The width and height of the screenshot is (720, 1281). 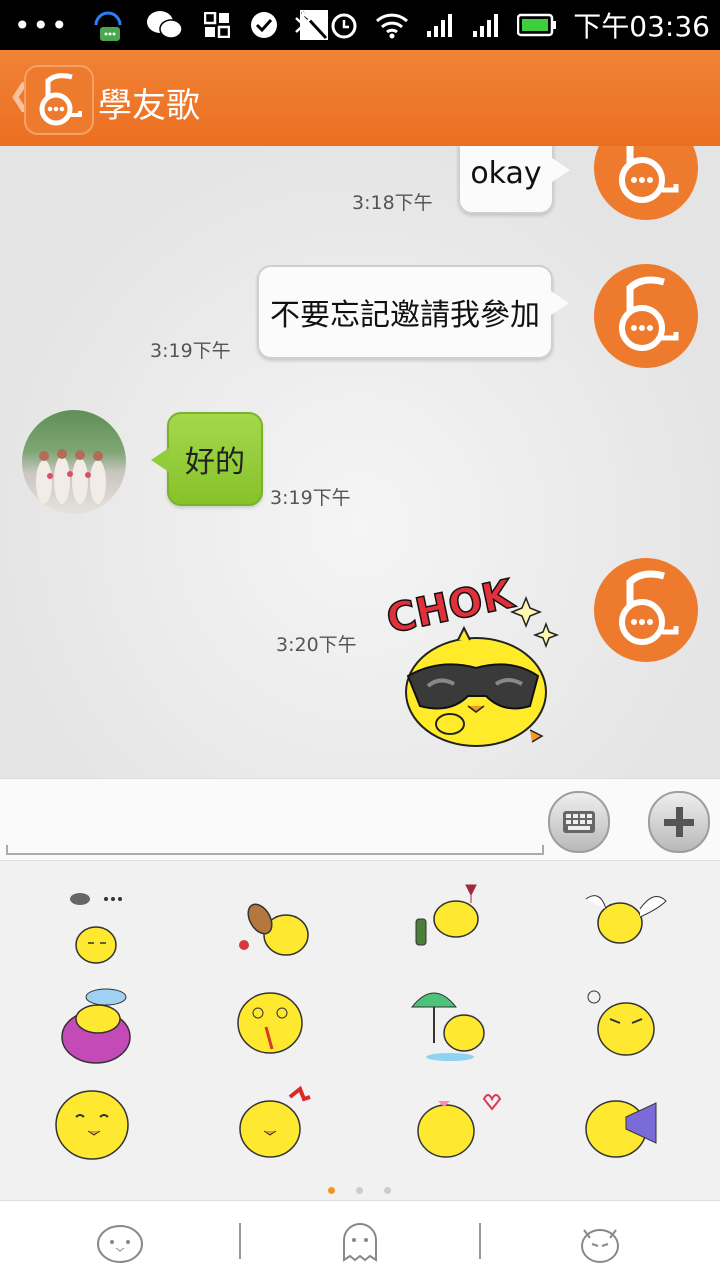 What do you see at coordinates (74, 462) in the screenshot?
I see `contact-avatar` at bounding box center [74, 462].